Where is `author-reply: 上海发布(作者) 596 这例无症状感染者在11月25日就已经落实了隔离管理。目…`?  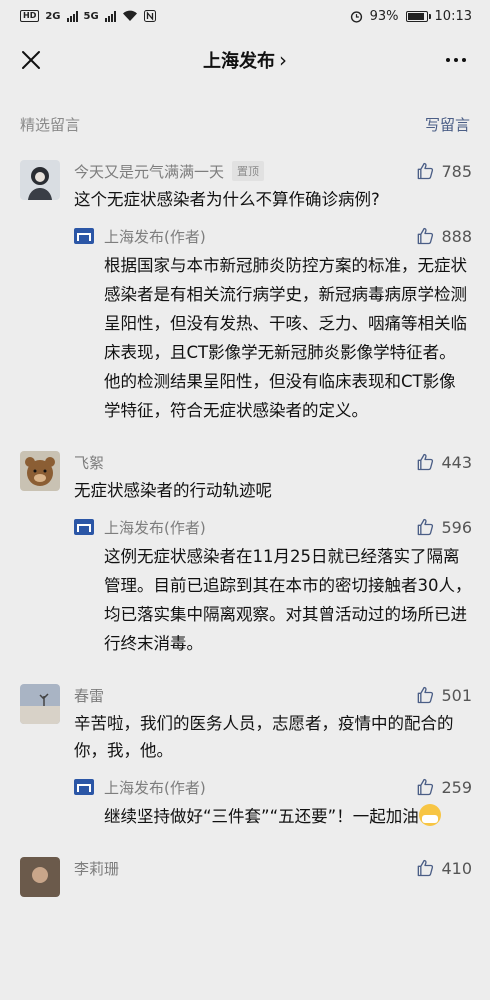
author-reply: 上海发布(作者) 596 这例无症状感染者在11月25日就已经落实了隔离管理。目… is located at coordinates (273, 587).